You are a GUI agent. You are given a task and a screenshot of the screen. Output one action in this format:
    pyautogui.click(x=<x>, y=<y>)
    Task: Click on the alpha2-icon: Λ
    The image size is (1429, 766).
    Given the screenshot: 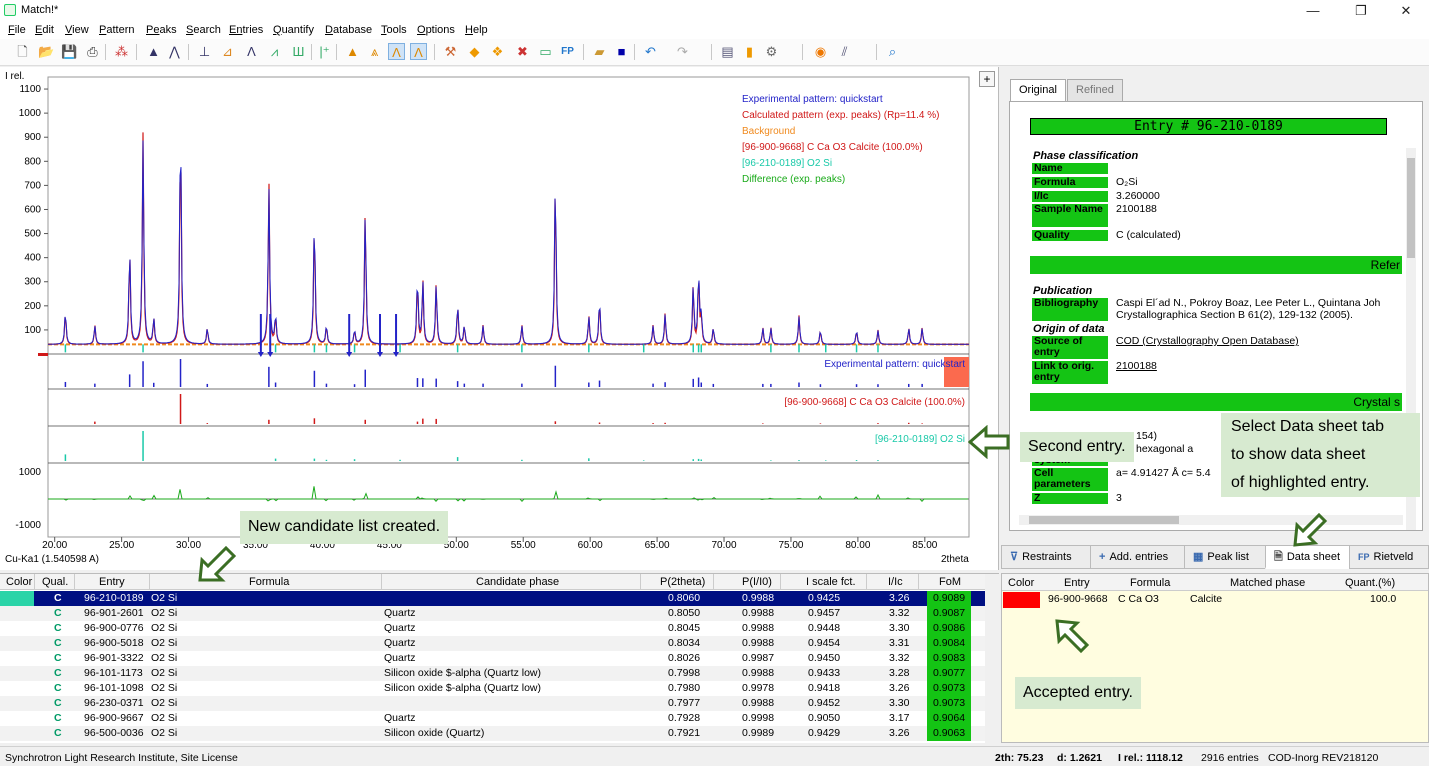 What is the action you would take?
    pyautogui.click(x=251, y=51)
    